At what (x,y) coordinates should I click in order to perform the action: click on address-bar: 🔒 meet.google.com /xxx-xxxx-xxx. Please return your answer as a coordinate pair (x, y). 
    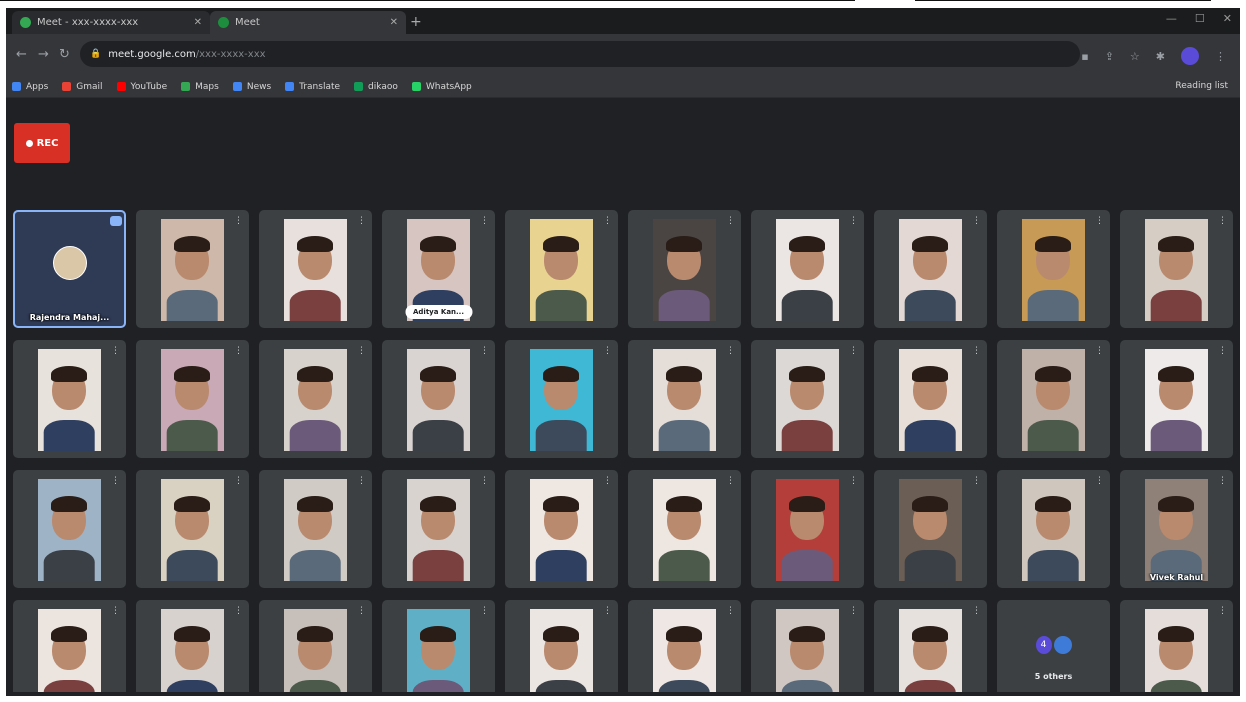
    Looking at the image, I should click on (580, 54).